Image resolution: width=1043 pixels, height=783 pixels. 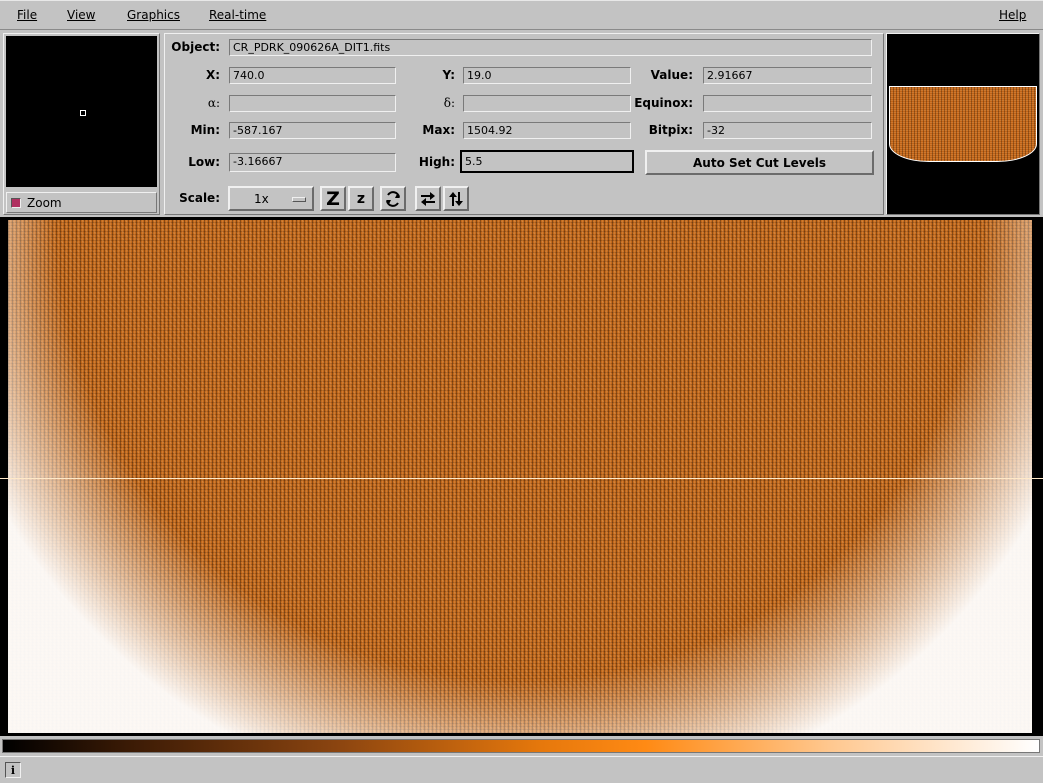 What do you see at coordinates (44, 202) in the screenshot?
I see `zoom-toggle-label: Zoom` at bounding box center [44, 202].